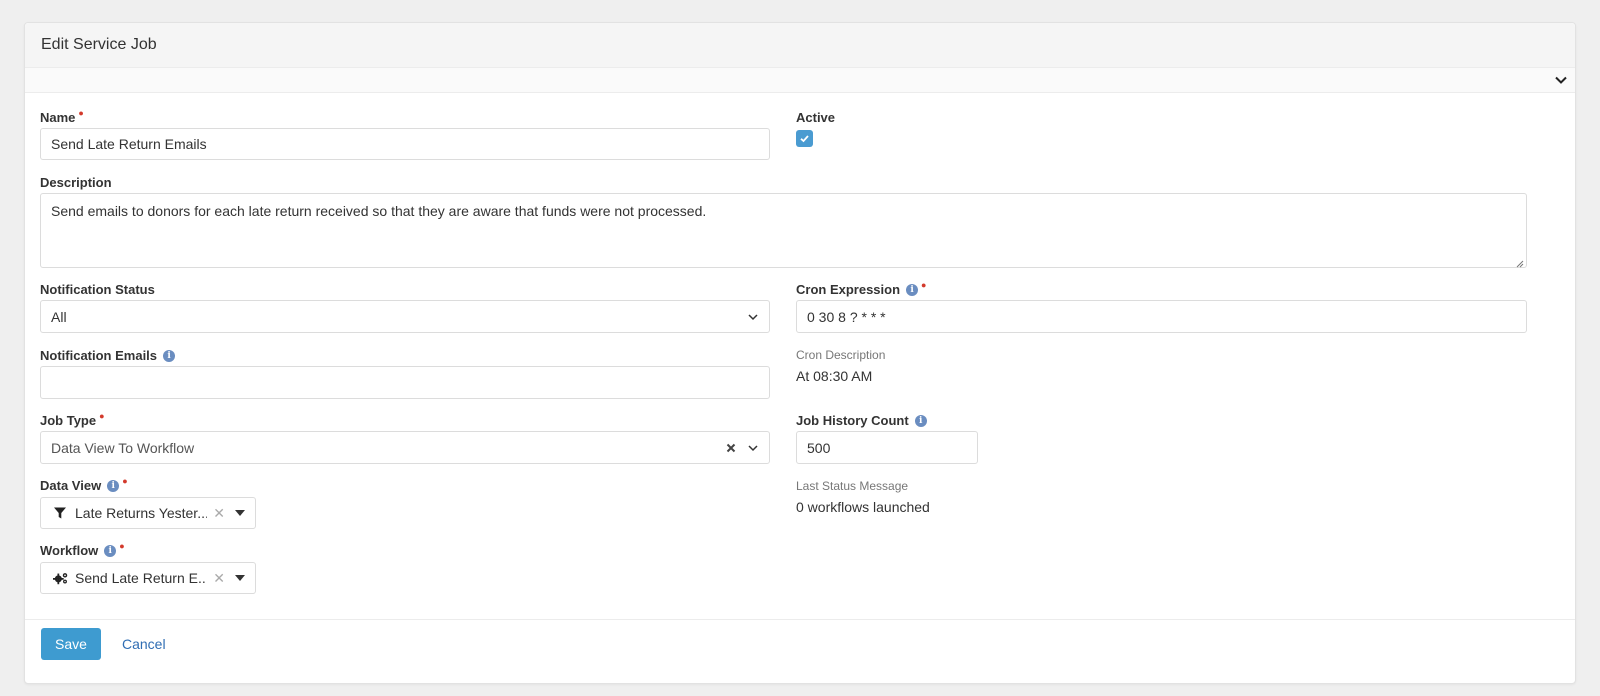 The height and width of the screenshot is (696, 1600). I want to click on notification-status-value: All, so click(59, 316).